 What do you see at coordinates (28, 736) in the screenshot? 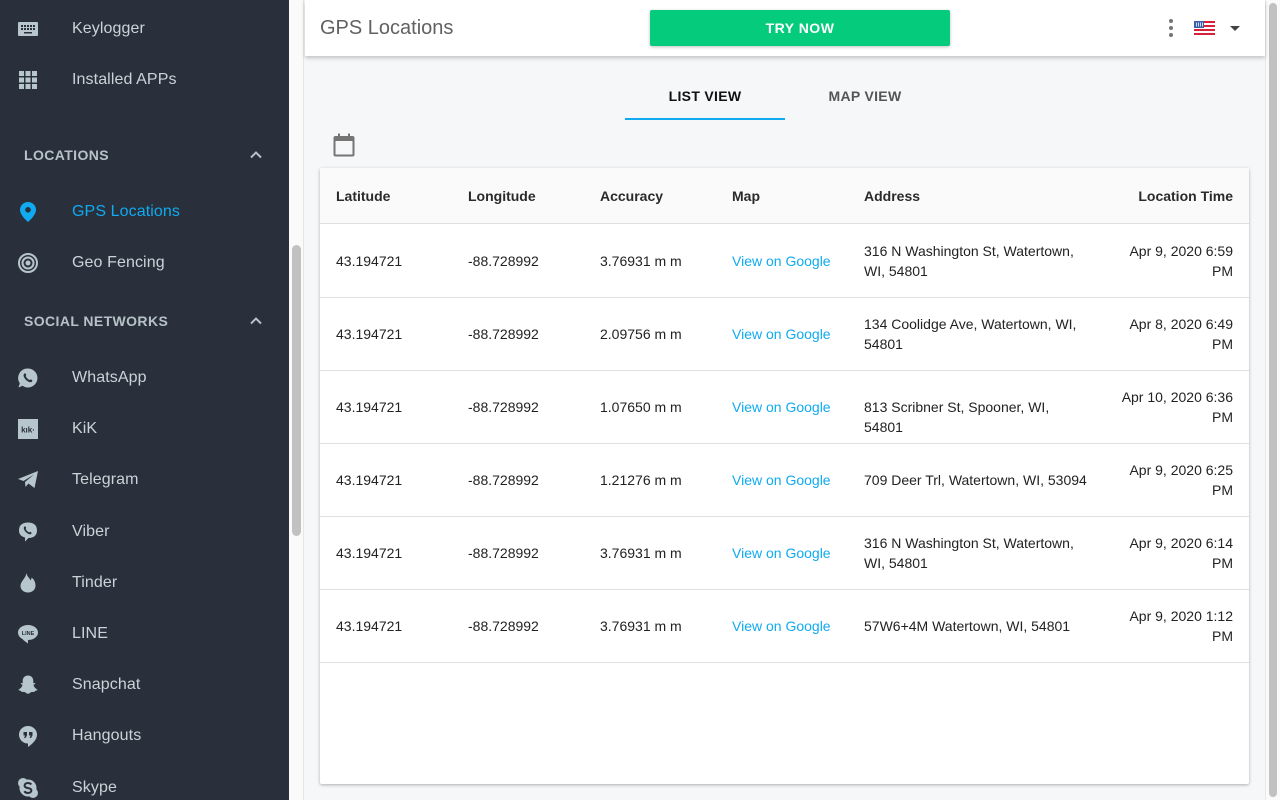
I see `hangouts-icon` at bounding box center [28, 736].